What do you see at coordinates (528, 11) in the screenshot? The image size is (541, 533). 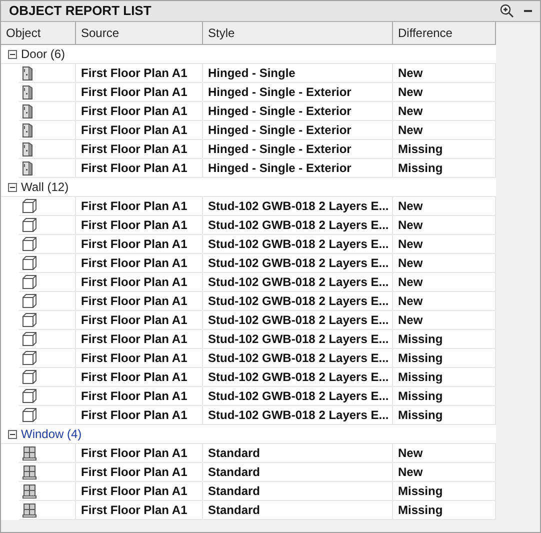 I see `minimize-icon` at bounding box center [528, 11].